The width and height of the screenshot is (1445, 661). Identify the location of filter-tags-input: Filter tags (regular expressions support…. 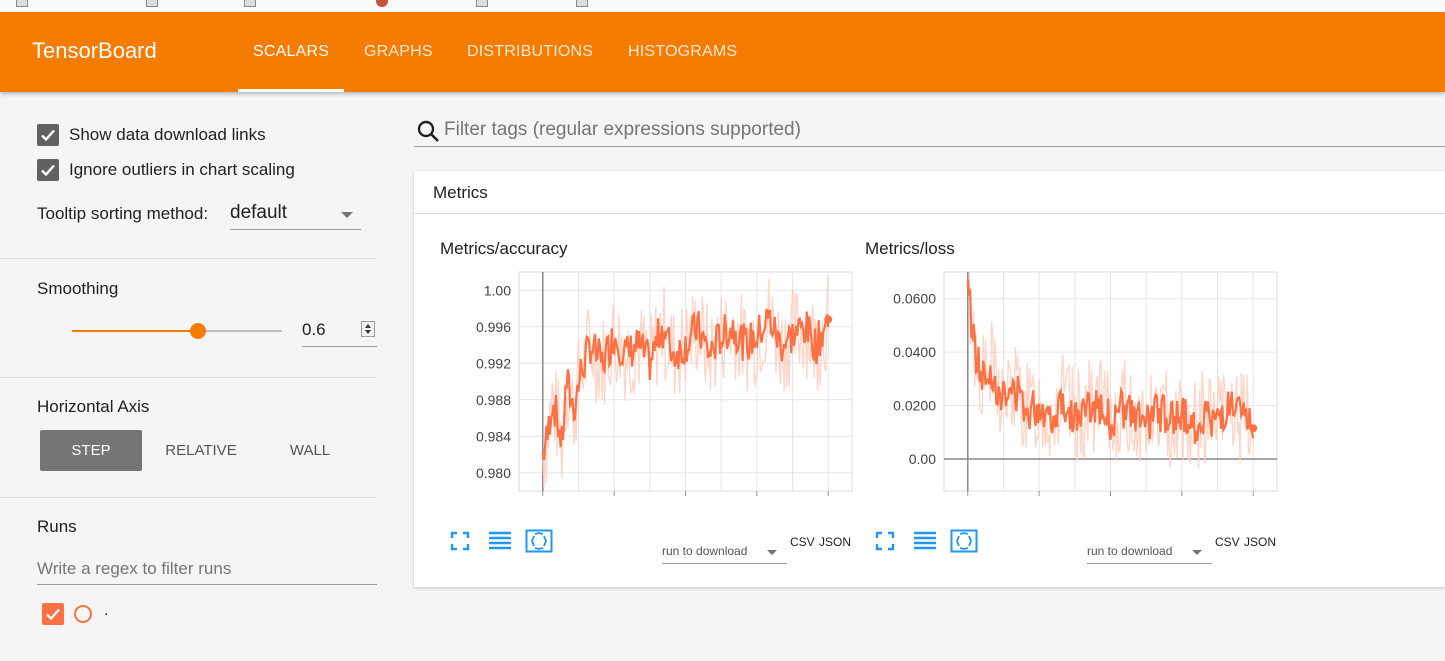
(929, 132).